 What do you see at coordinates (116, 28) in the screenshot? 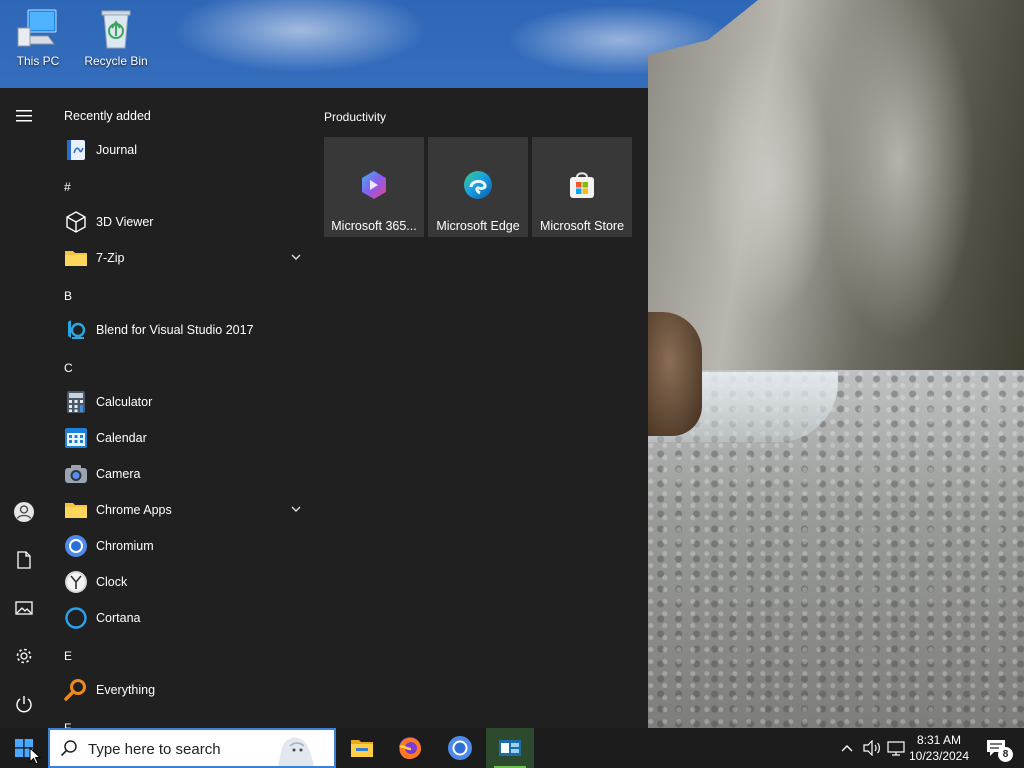
I see `recycle-bin-icon` at bounding box center [116, 28].